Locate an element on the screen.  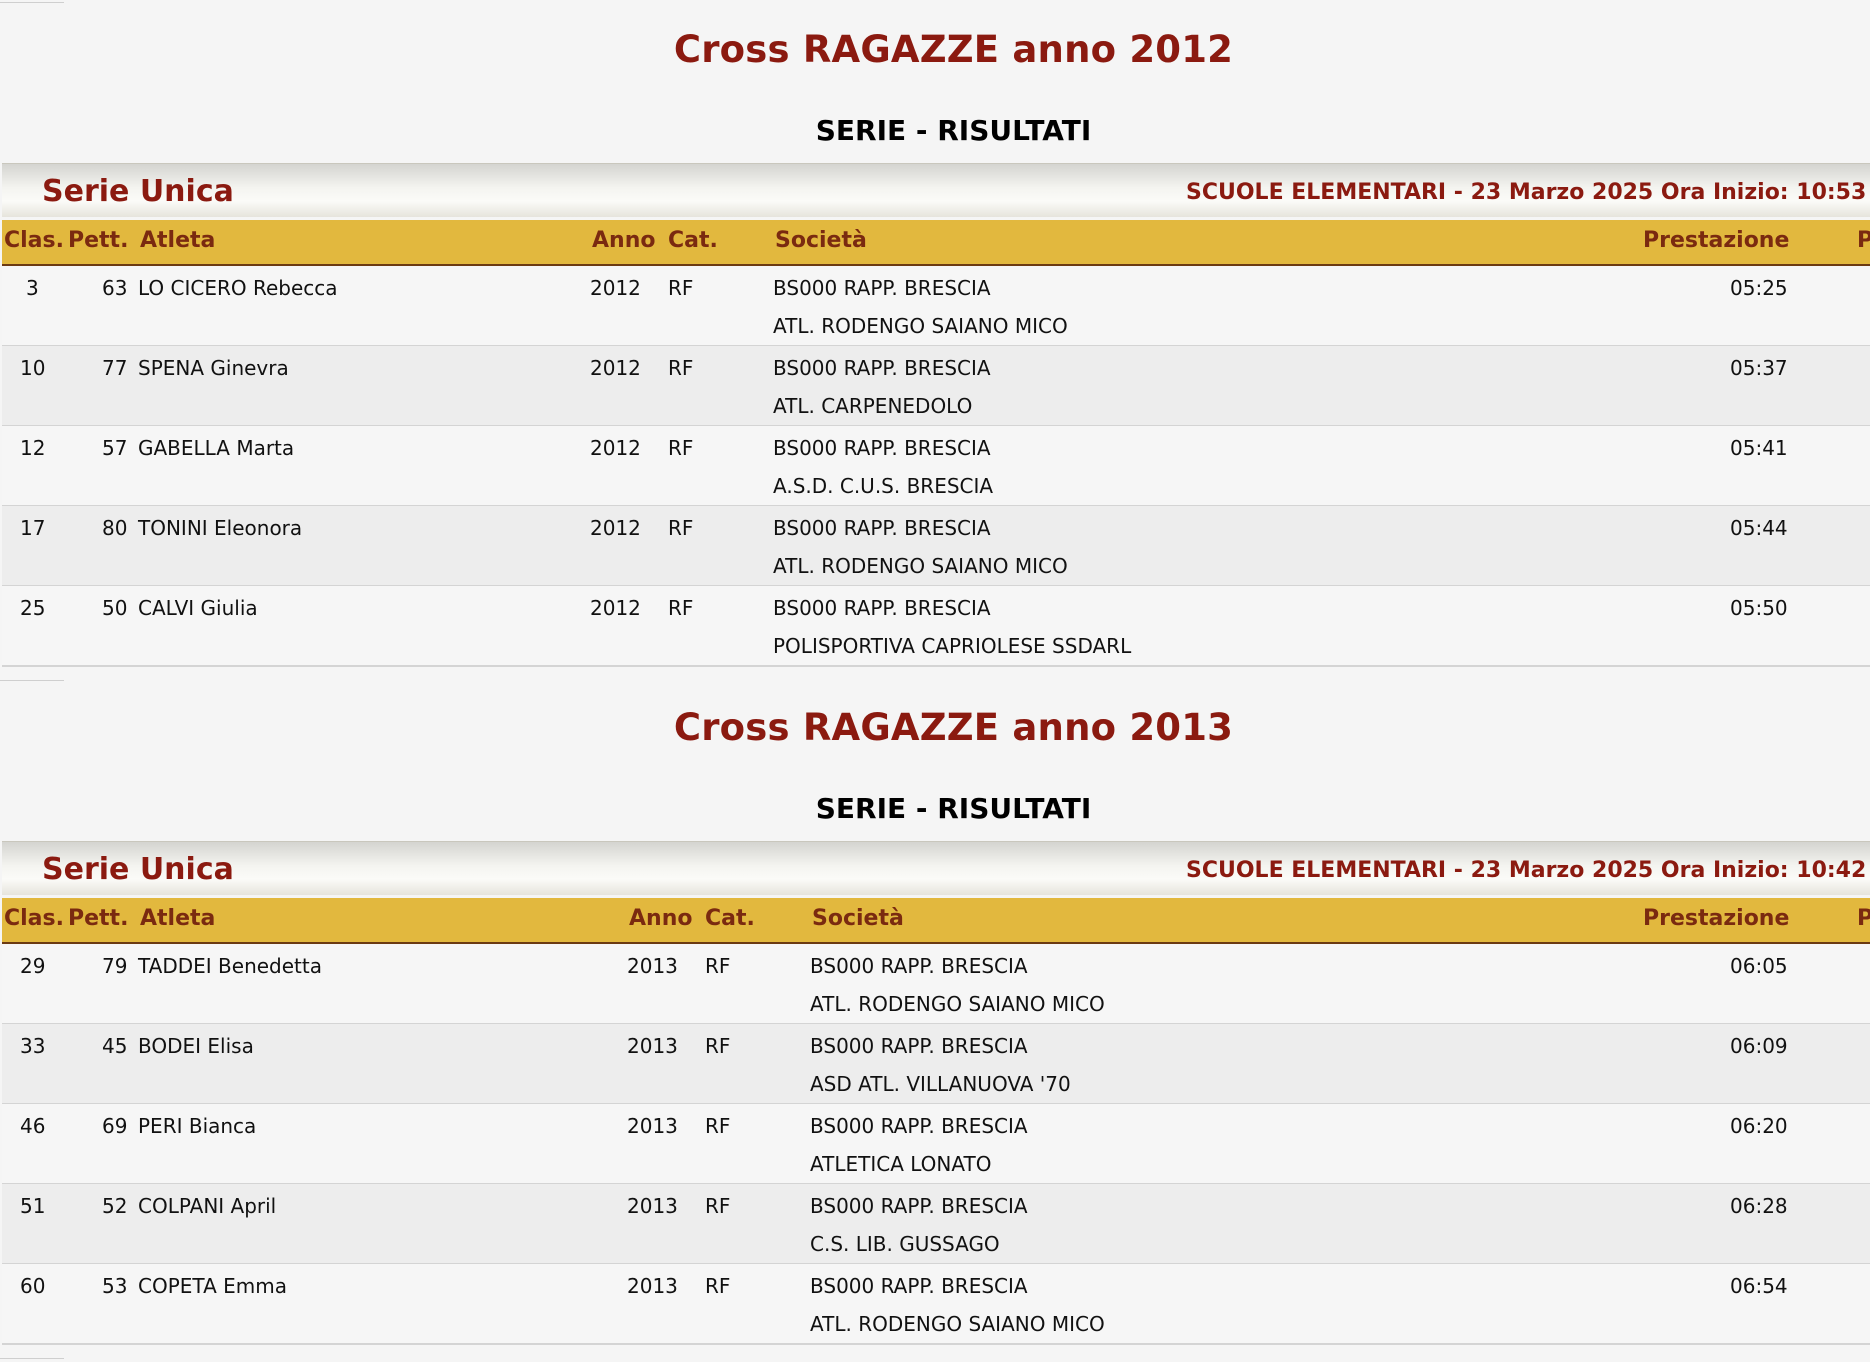
cell-pett: 80 is located at coordinates (115, 528).